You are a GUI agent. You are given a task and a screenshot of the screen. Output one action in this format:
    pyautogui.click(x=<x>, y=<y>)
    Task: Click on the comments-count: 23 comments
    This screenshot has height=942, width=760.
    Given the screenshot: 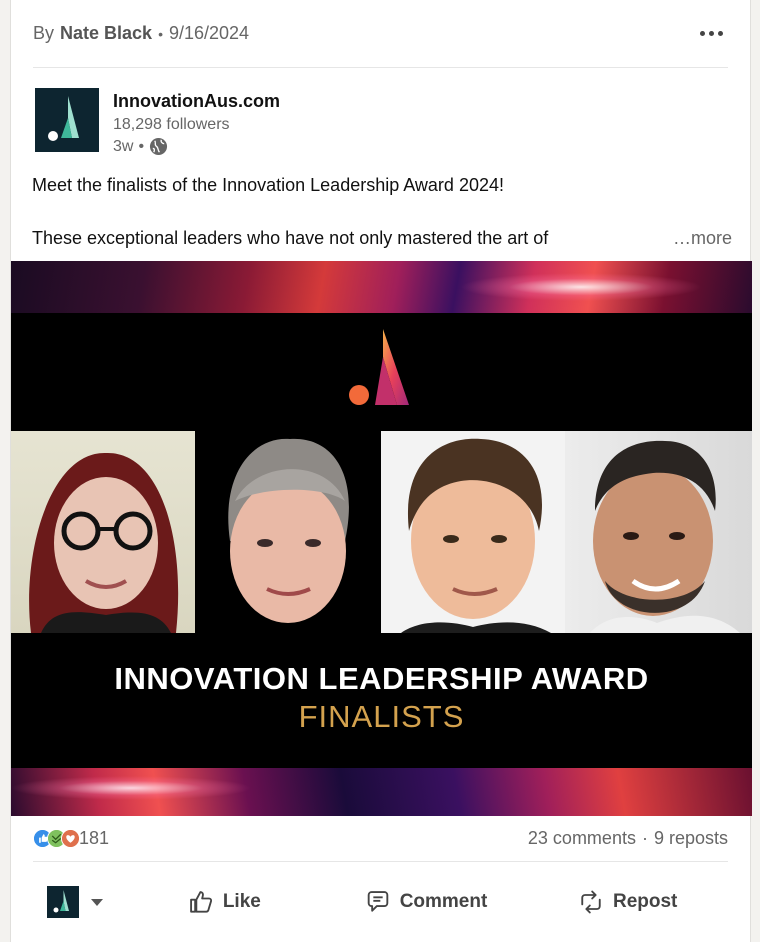 What is the action you would take?
    pyautogui.click(x=582, y=838)
    